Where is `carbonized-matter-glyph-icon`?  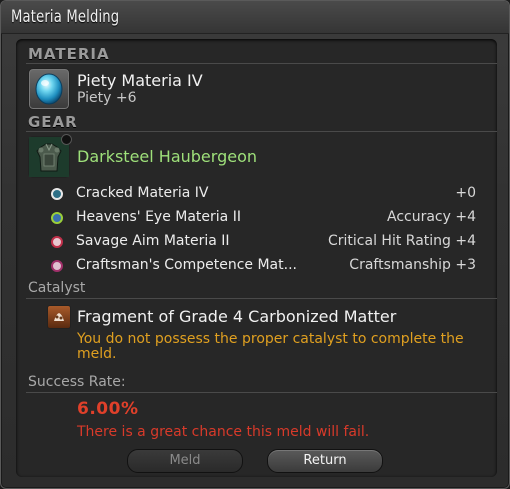
carbonized-matter-glyph-icon is located at coordinates (59, 317).